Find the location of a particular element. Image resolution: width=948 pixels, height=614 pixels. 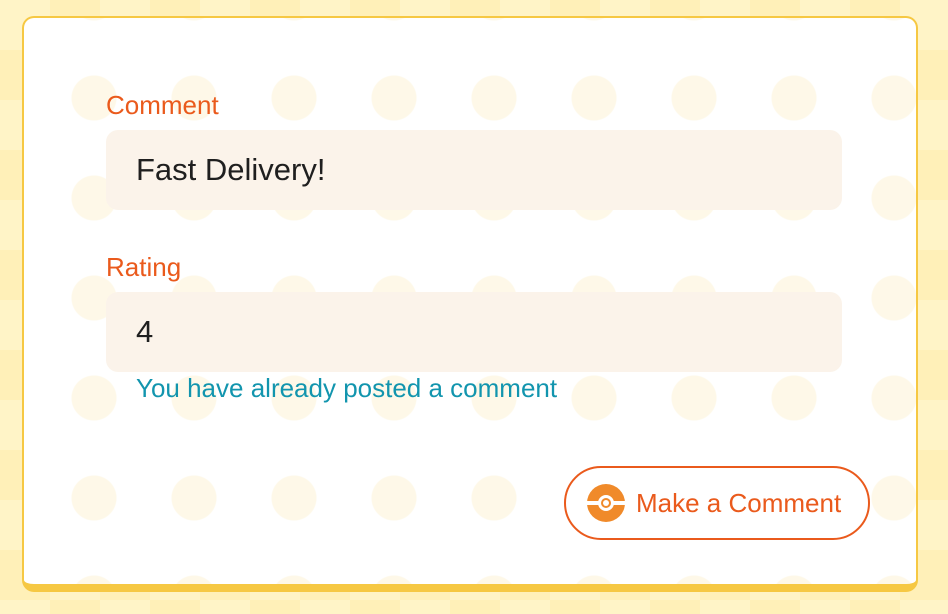

rating-input is located at coordinates (474, 332).